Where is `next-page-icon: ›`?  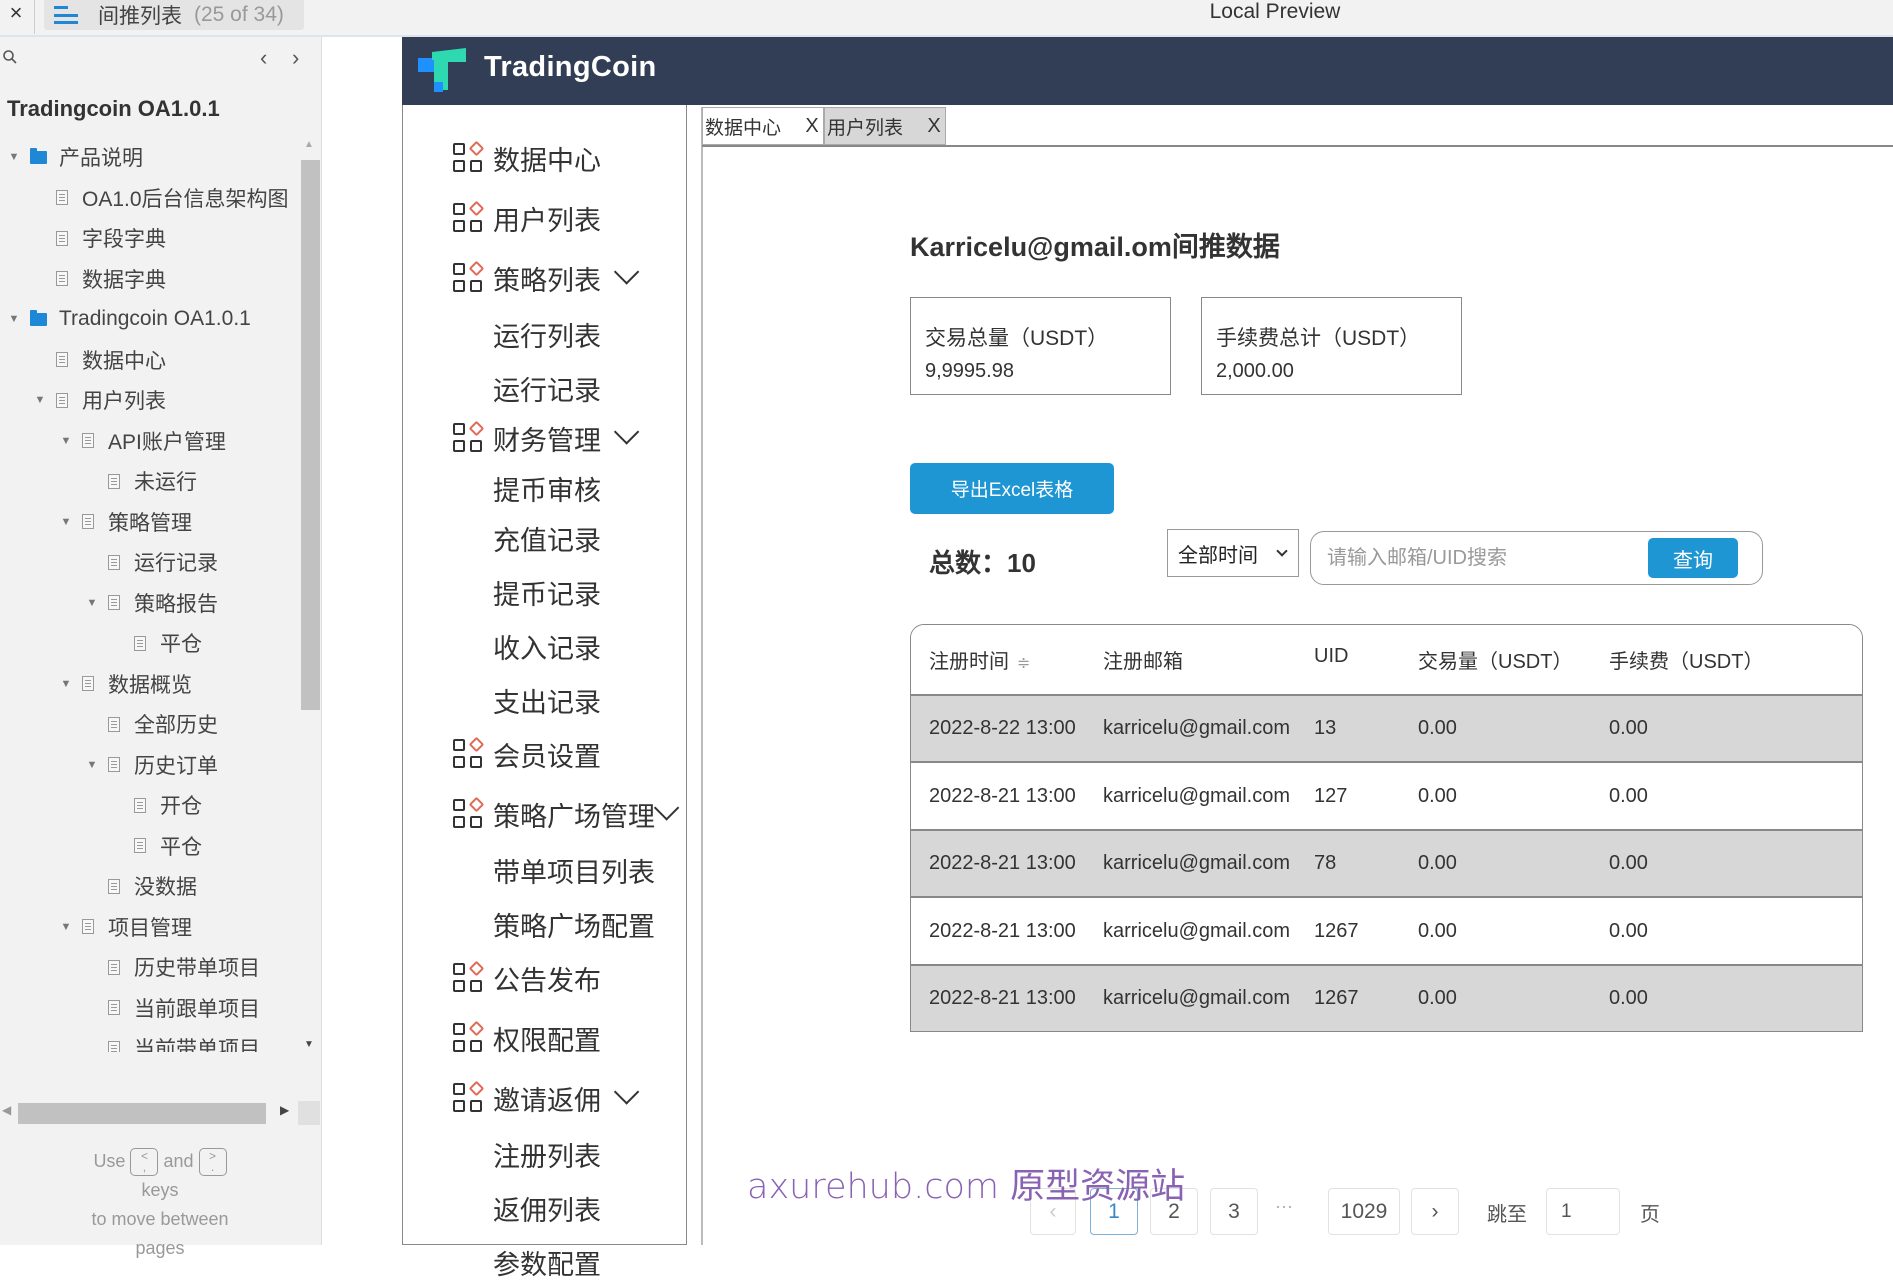 next-page-icon: › is located at coordinates (295, 58).